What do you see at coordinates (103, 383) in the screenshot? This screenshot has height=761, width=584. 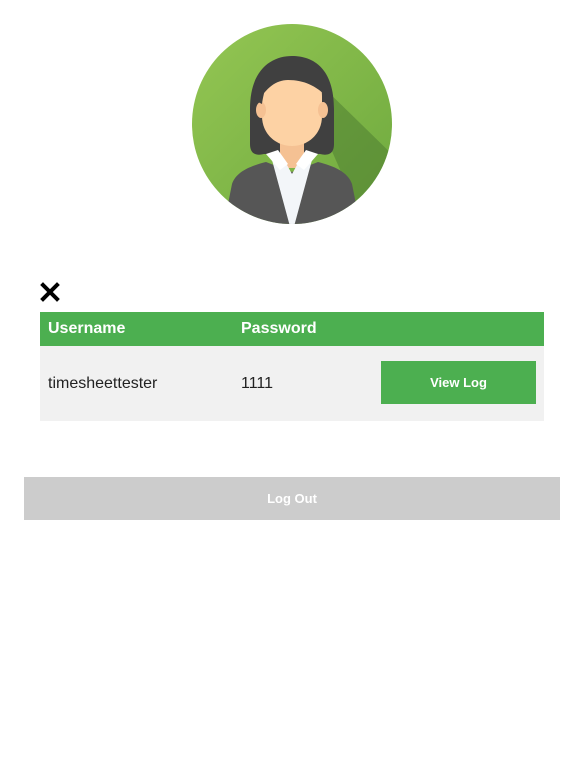 I see `username-cell: timesheettester` at bounding box center [103, 383].